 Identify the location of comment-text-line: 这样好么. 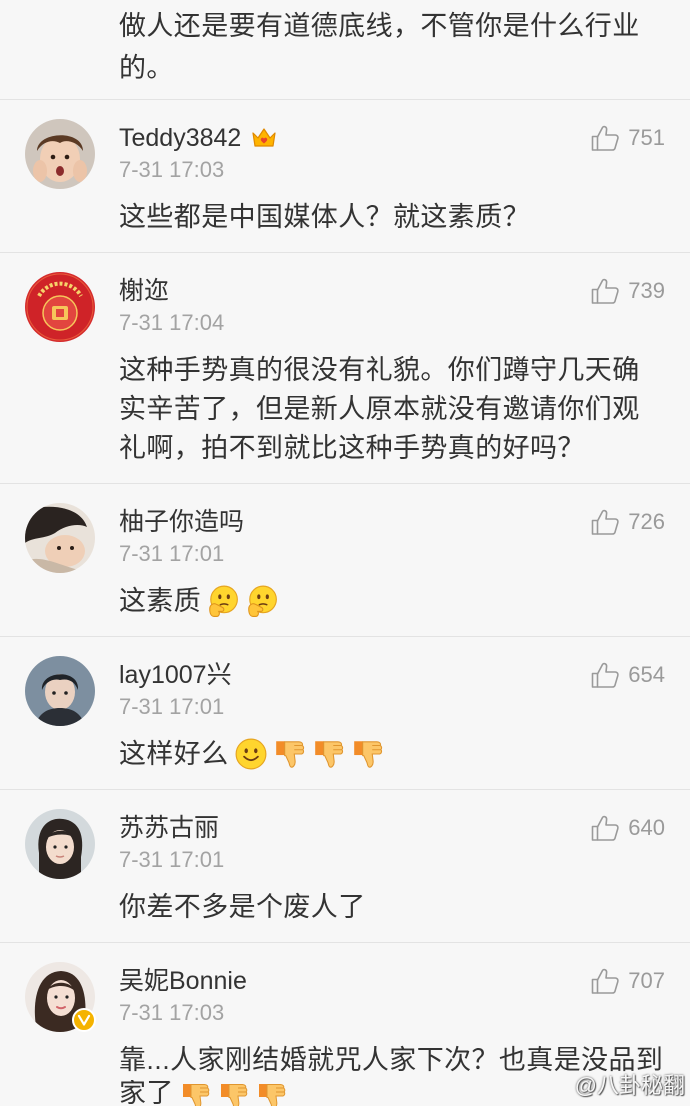
(404, 754).